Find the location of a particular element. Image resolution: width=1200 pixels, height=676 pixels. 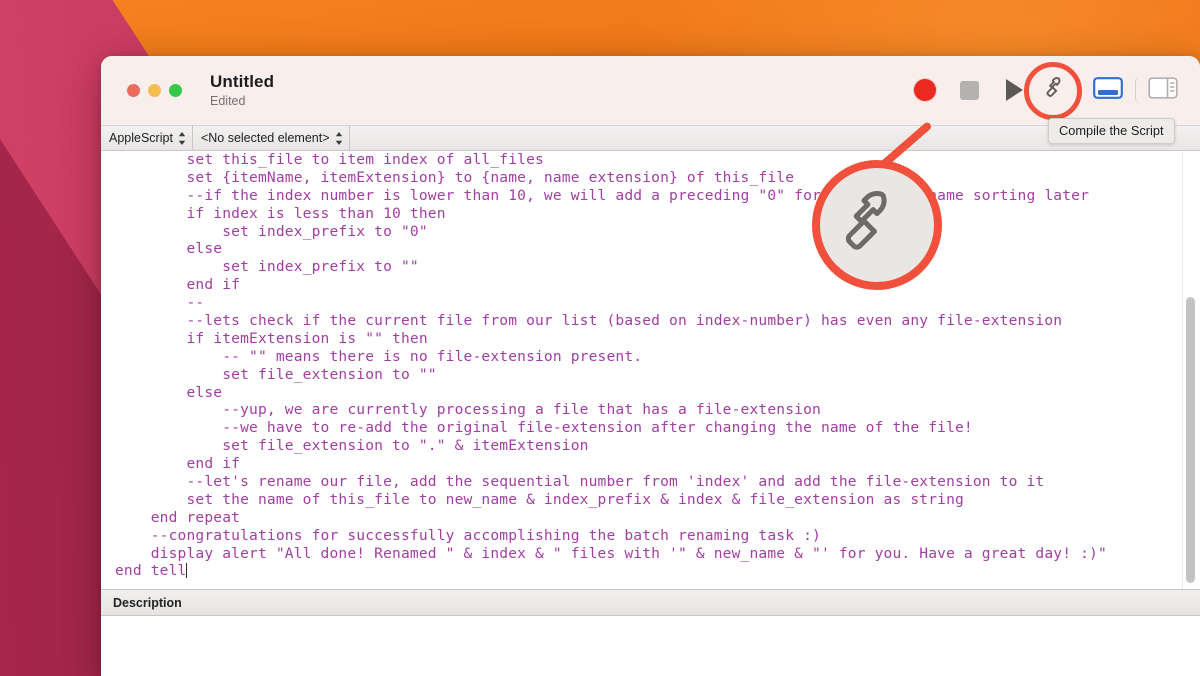

description-pane-body is located at coordinates (650, 646).